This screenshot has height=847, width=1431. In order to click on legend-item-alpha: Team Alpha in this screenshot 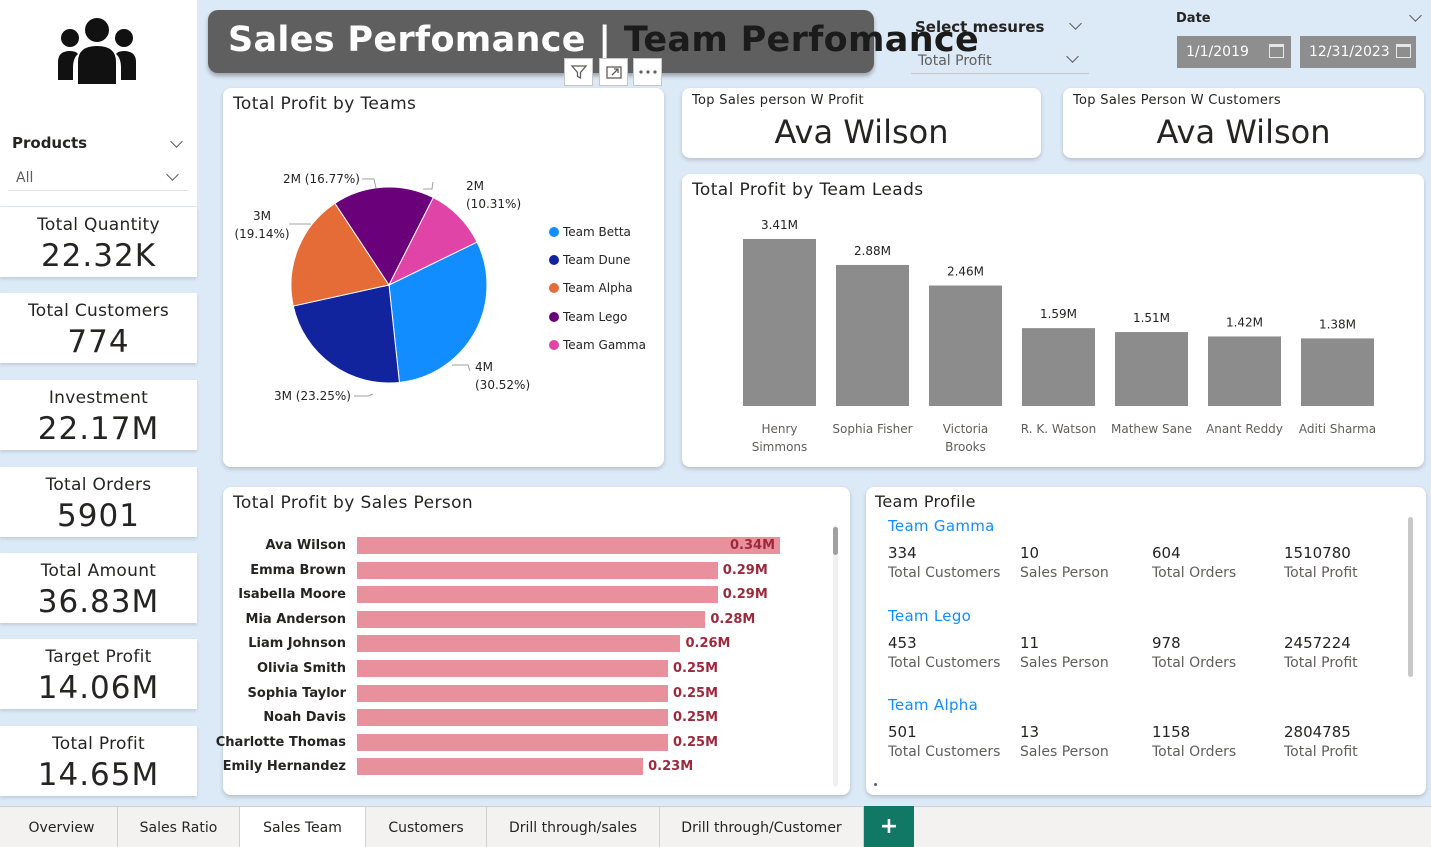, I will do `click(591, 288)`.